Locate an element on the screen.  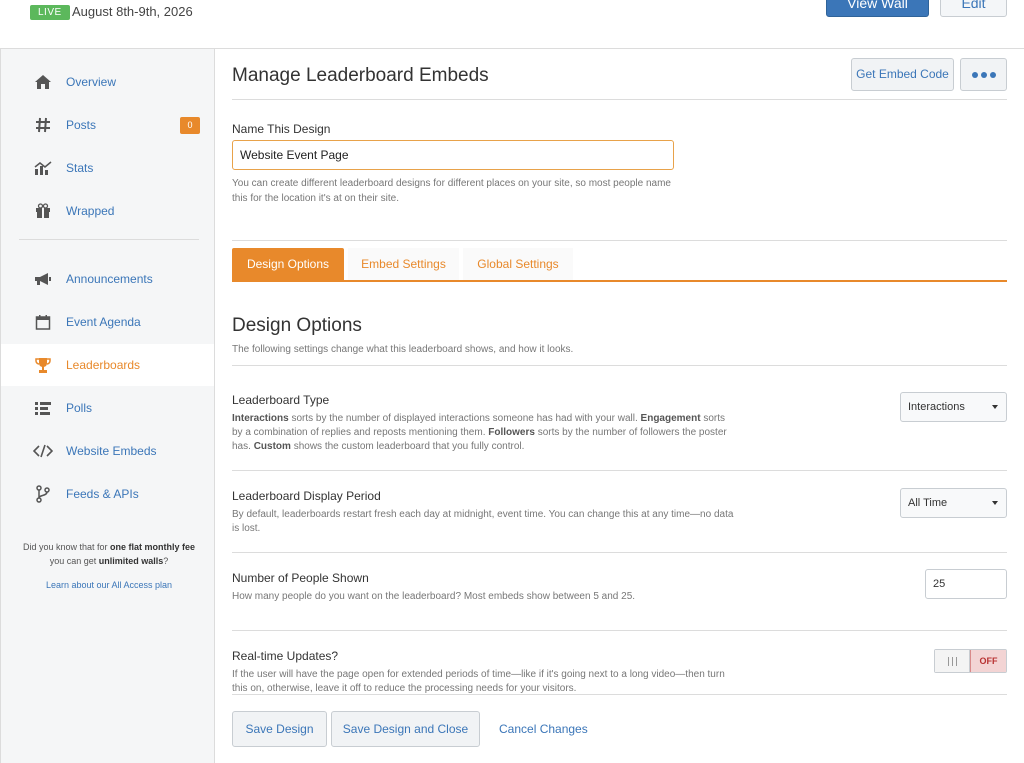
sidebar-divider is located at coordinates (109, 239).